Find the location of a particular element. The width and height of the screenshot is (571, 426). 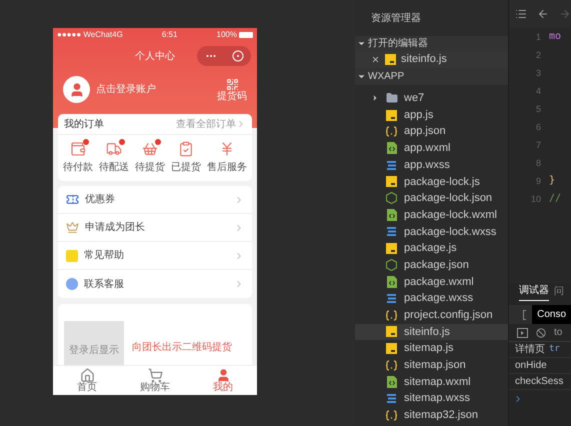

file-tree-item: app.js is located at coordinates (431, 115).